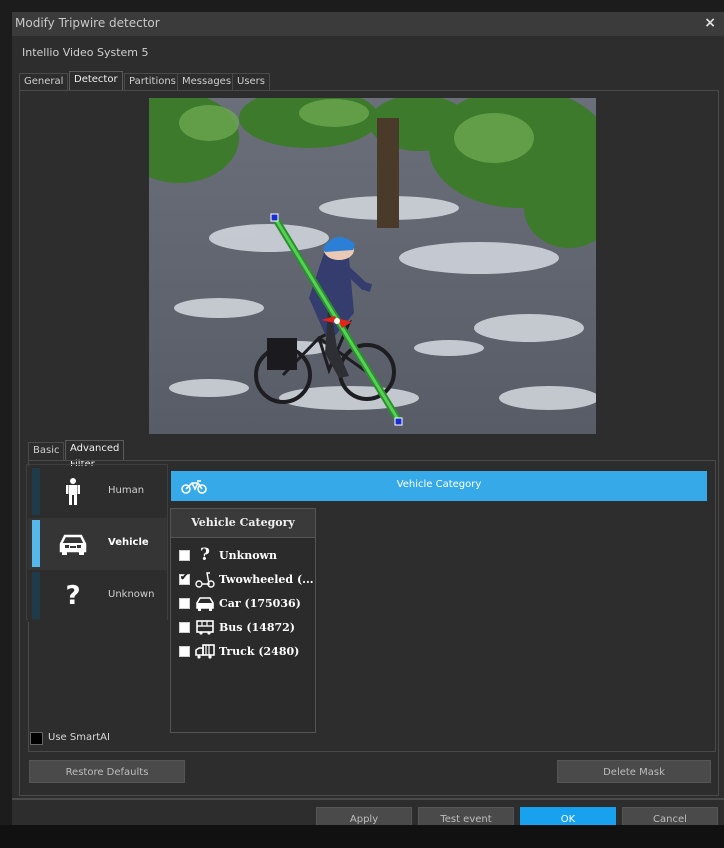 This screenshot has width=724, height=848. What do you see at coordinates (97, 492) in the screenshot?
I see `class-item-human: Human` at bounding box center [97, 492].